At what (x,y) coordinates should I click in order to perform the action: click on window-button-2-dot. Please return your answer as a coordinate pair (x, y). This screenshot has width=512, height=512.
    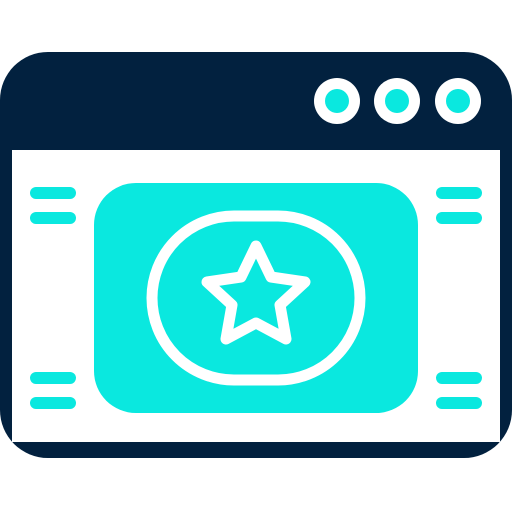
    Looking at the image, I should click on (397, 101).